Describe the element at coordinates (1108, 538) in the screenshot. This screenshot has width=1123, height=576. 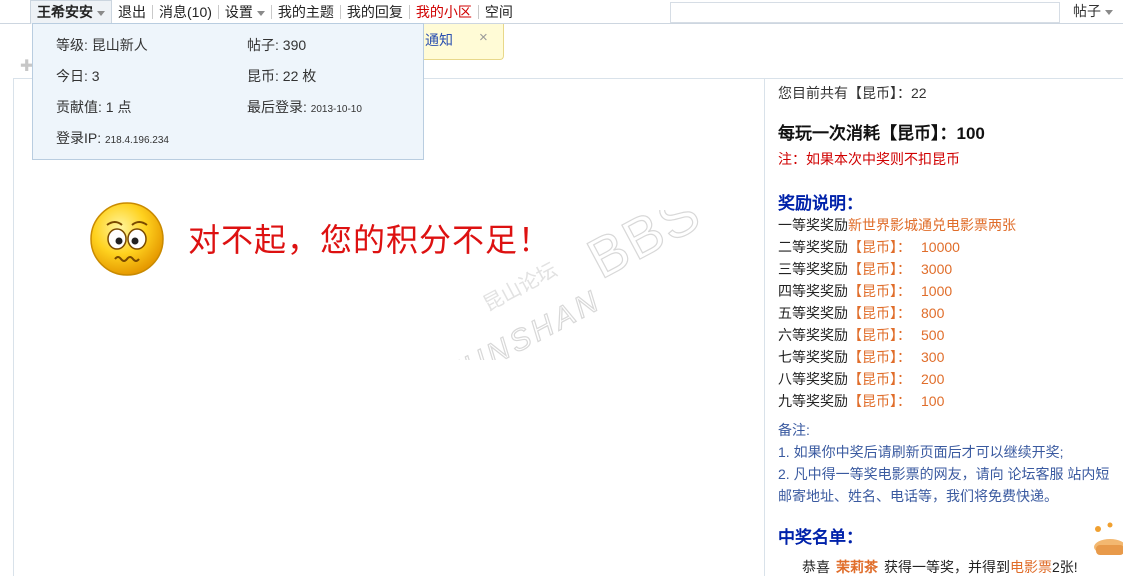
I see `gift-icon` at that location.